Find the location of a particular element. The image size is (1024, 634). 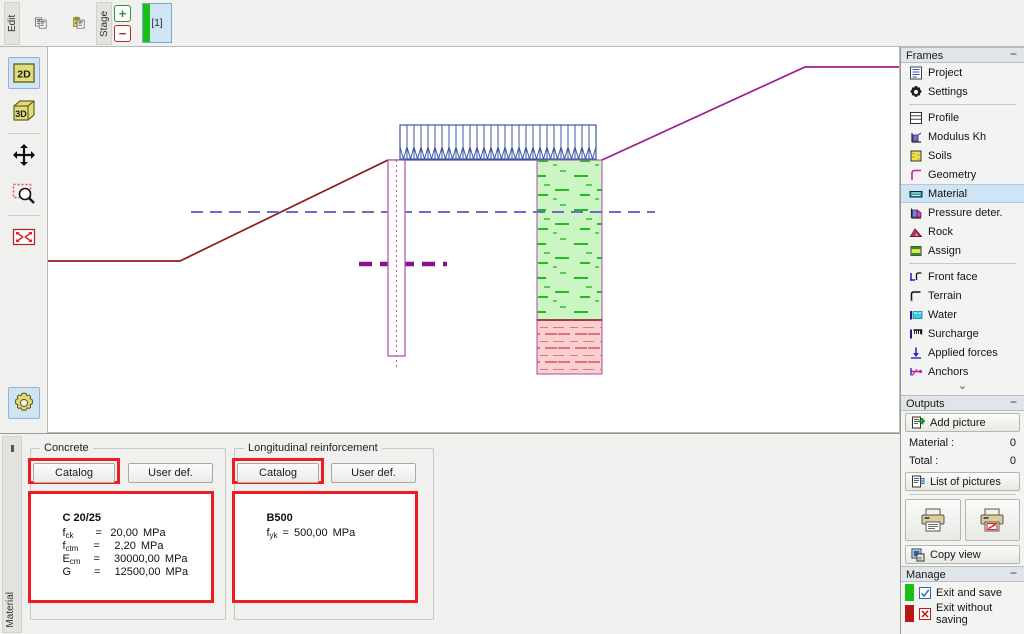

reinforcement-row-0-subscript: yk is located at coordinates (273, 535).